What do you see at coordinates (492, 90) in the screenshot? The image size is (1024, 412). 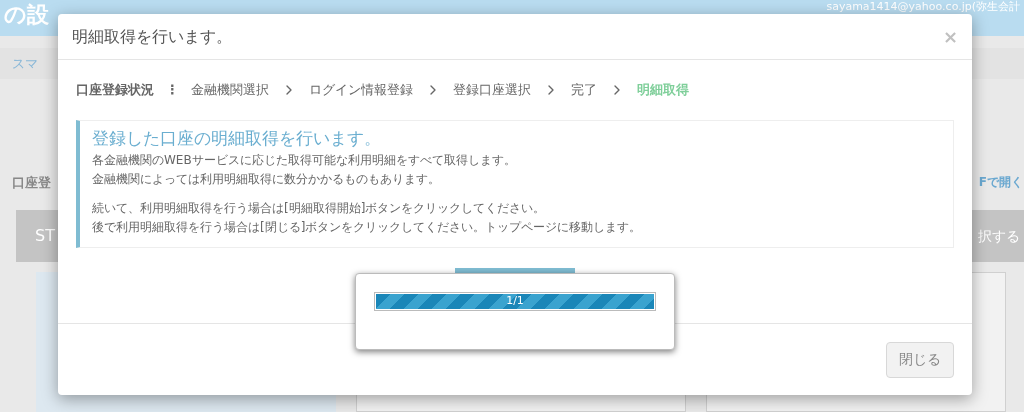 I see `step-label: 登録口座選択` at bounding box center [492, 90].